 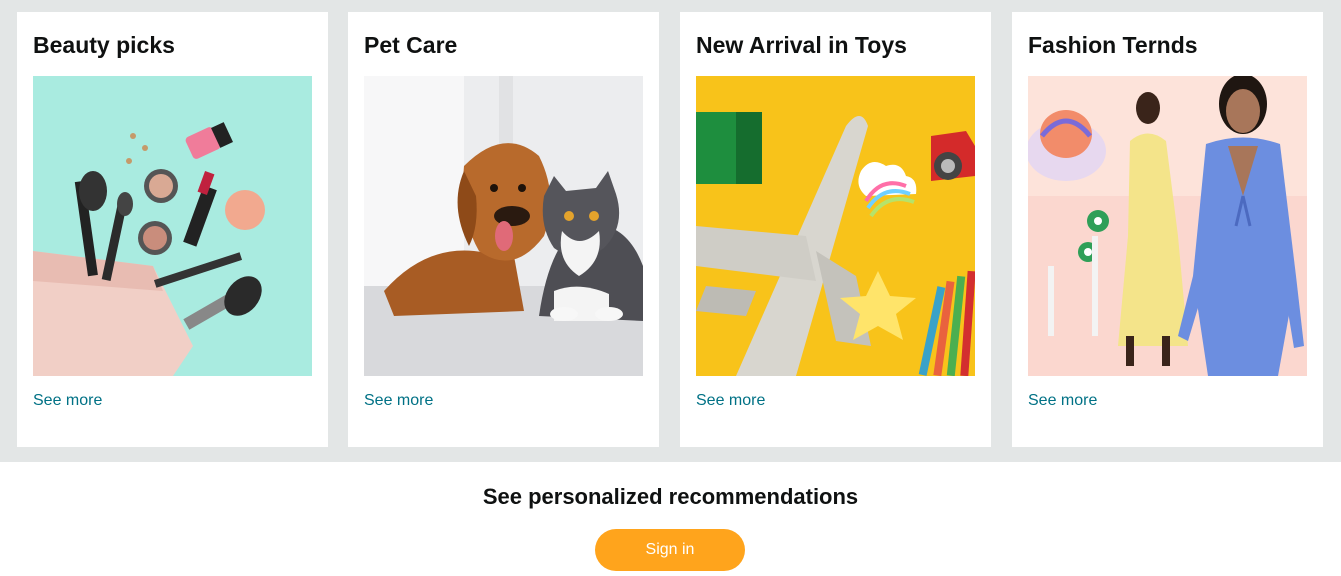 I want to click on toy-airplane-image, so click(x=835, y=226).